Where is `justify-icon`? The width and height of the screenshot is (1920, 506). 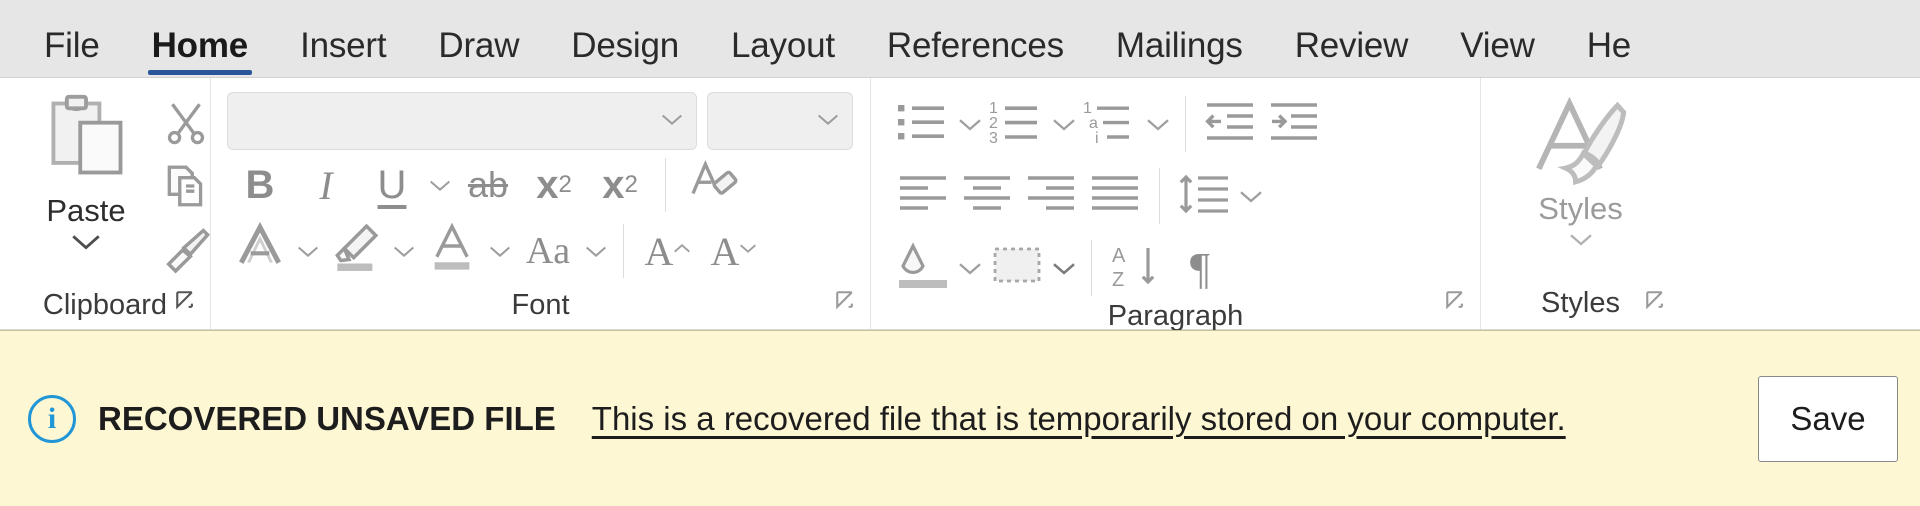 justify-icon is located at coordinates (1115, 196).